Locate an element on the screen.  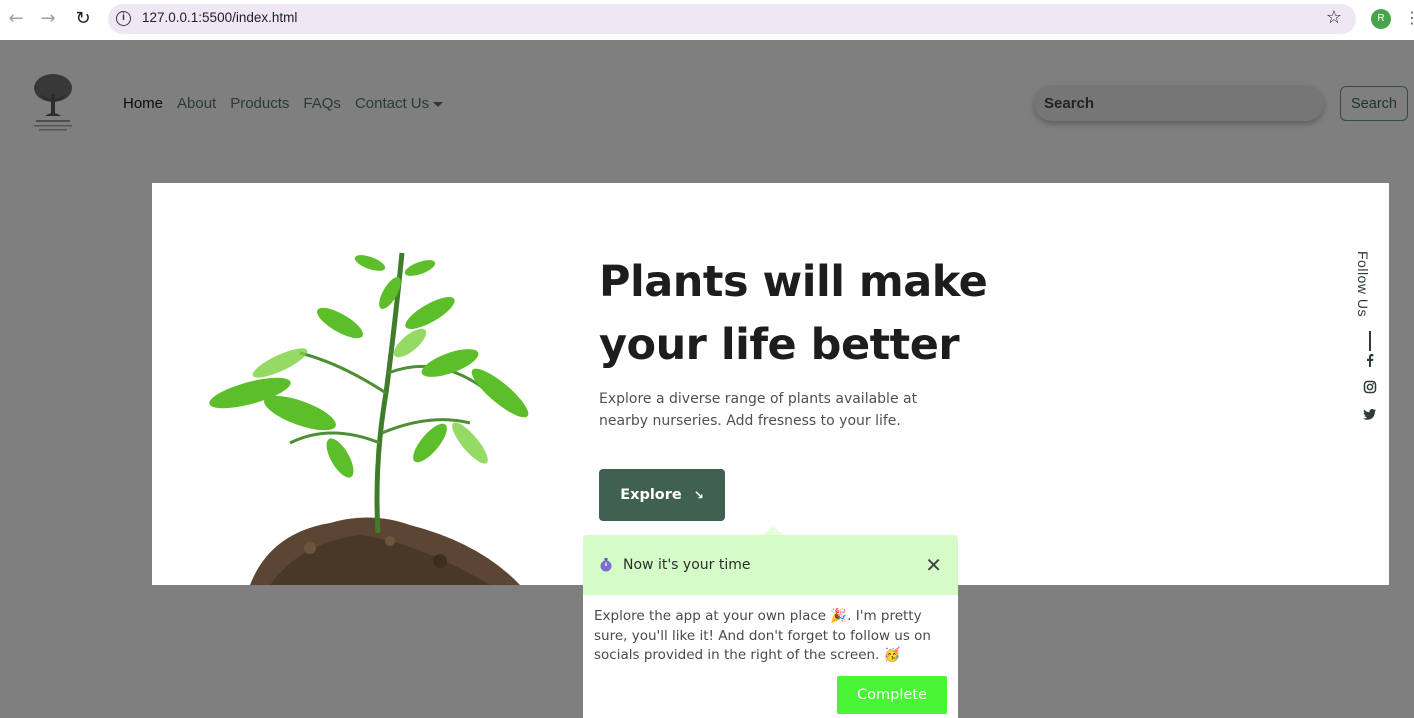
arrow-down-right-icon: ↘ is located at coordinates (698, 495).